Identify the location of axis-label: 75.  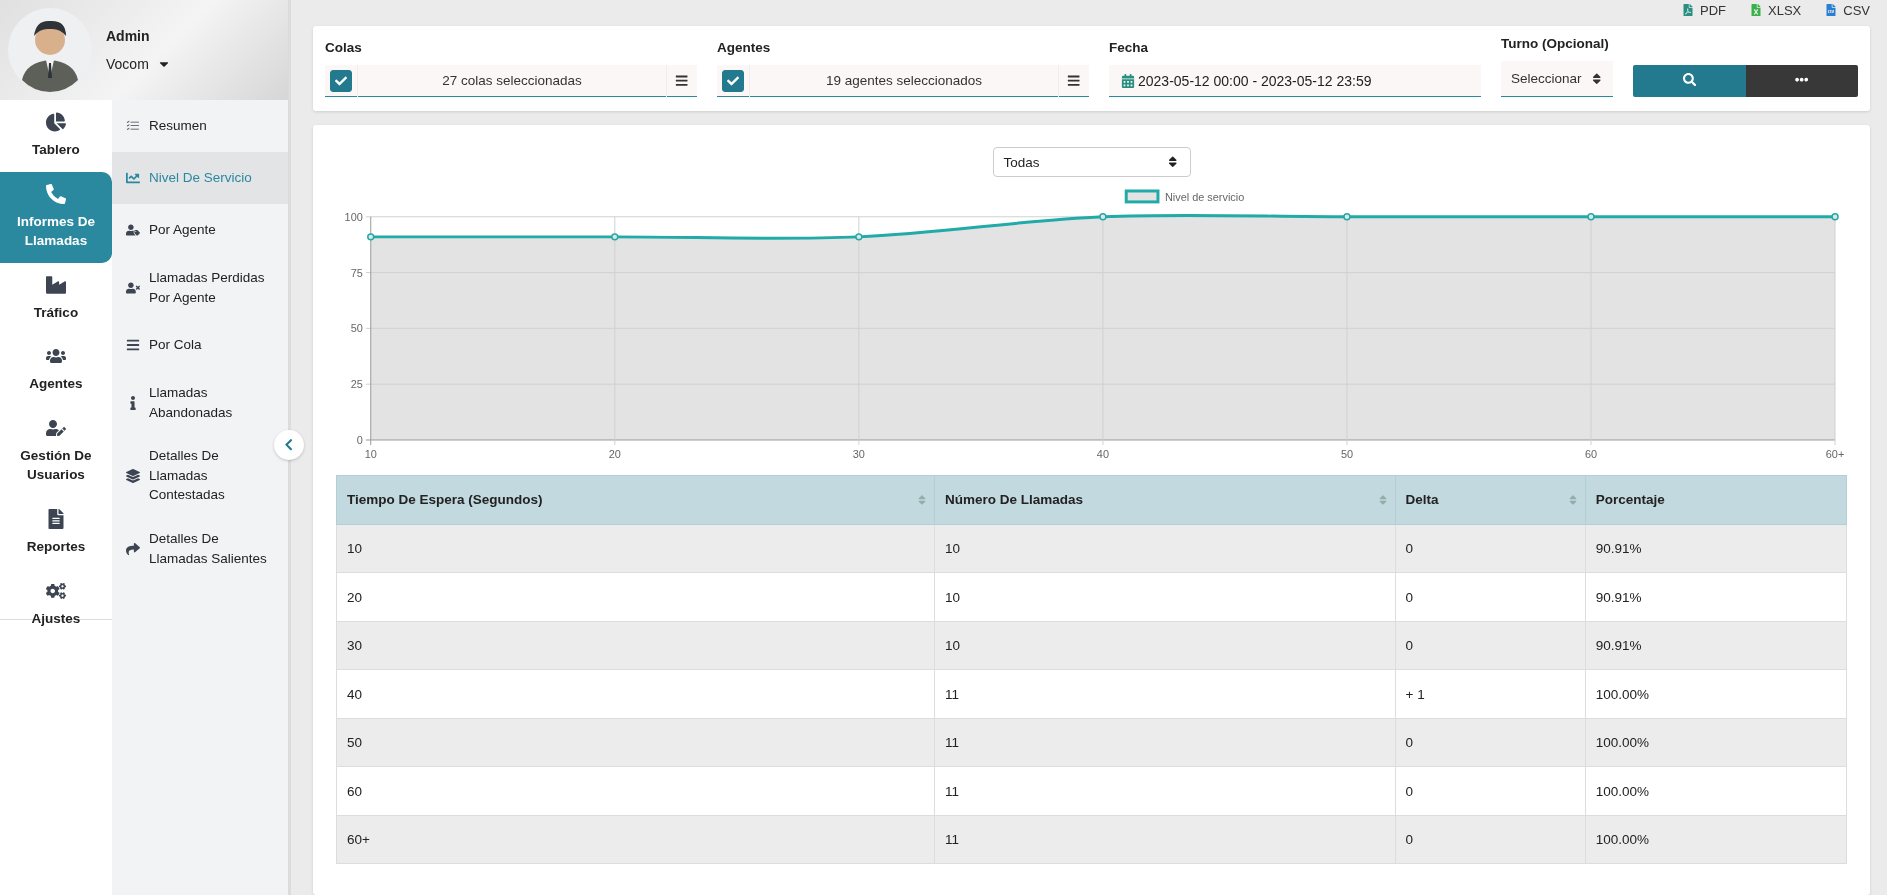
(356, 272).